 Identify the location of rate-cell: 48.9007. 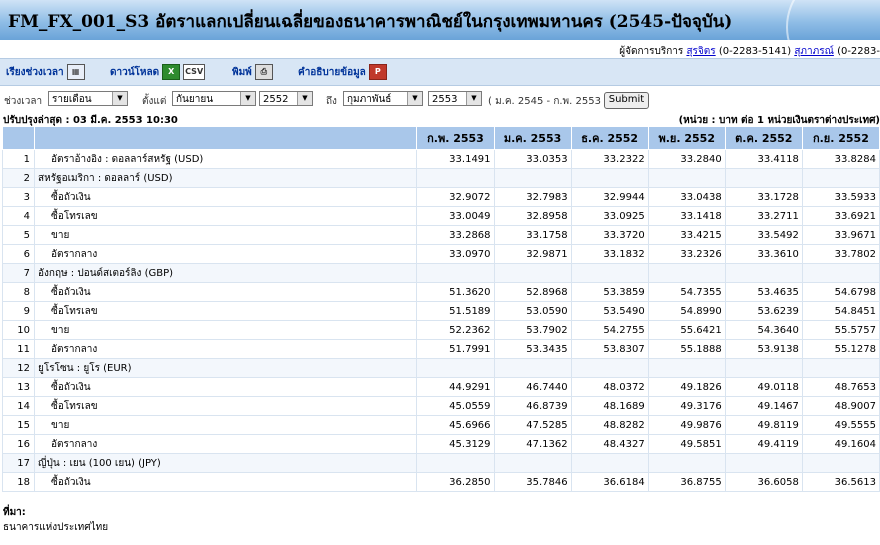
(840, 406).